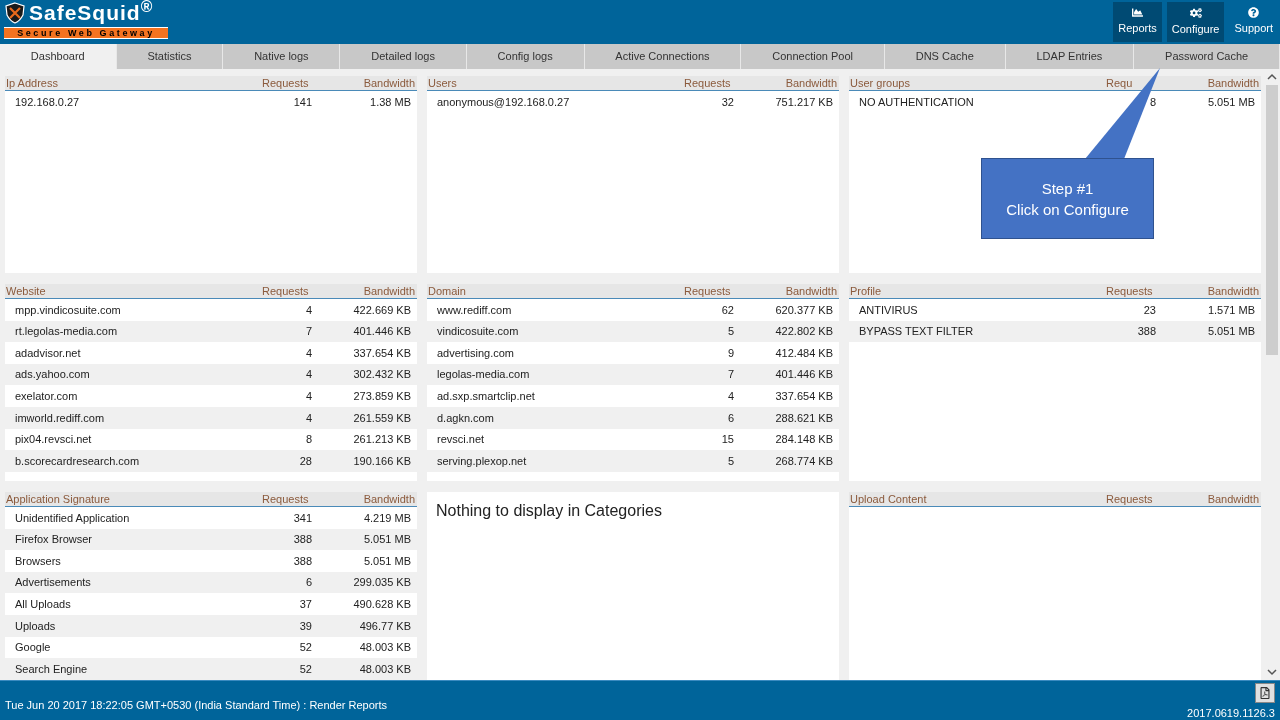 Image resolution: width=1280 pixels, height=720 pixels. What do you see at coordinates (385, 668) in the screenshot?
I see `table-cell: 48.003 KB` at bounding box center [385, 668].